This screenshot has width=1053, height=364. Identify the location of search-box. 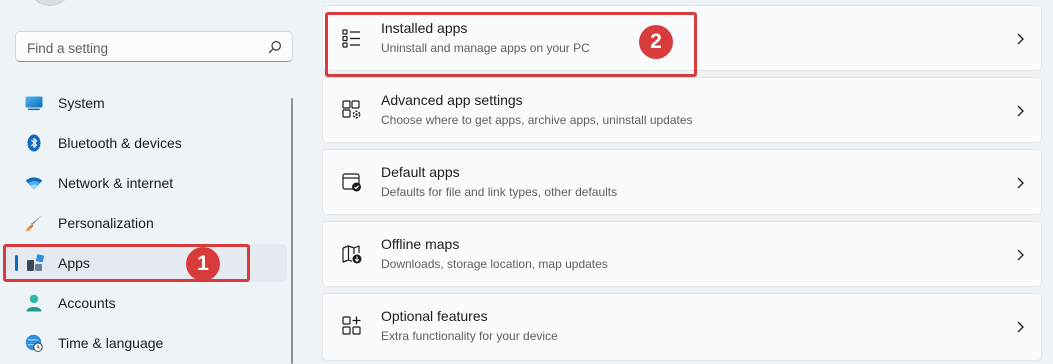
(154, 46).